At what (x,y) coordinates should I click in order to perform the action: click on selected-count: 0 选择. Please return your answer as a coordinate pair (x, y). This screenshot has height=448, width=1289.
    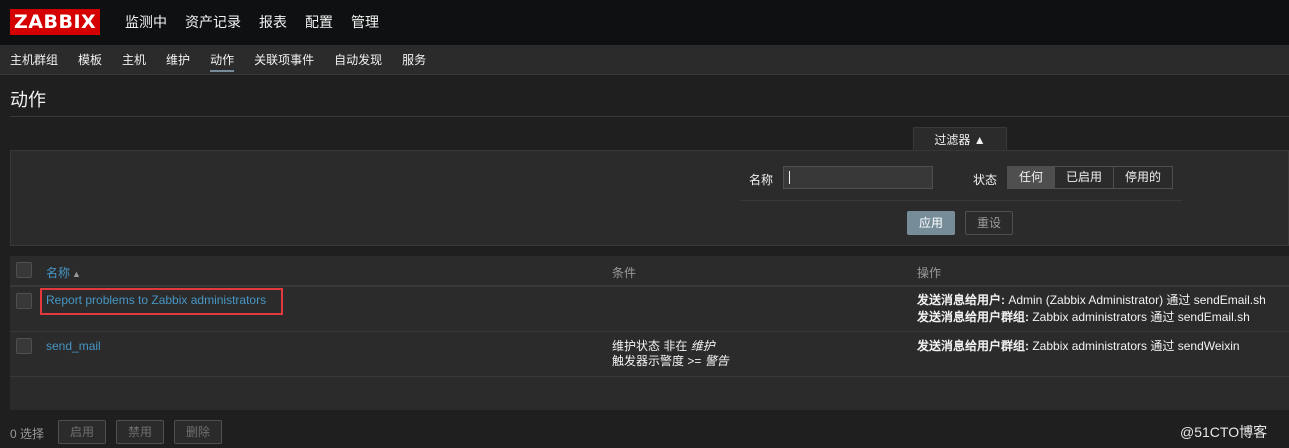
    Looking at the image, I should click on (27, 434).